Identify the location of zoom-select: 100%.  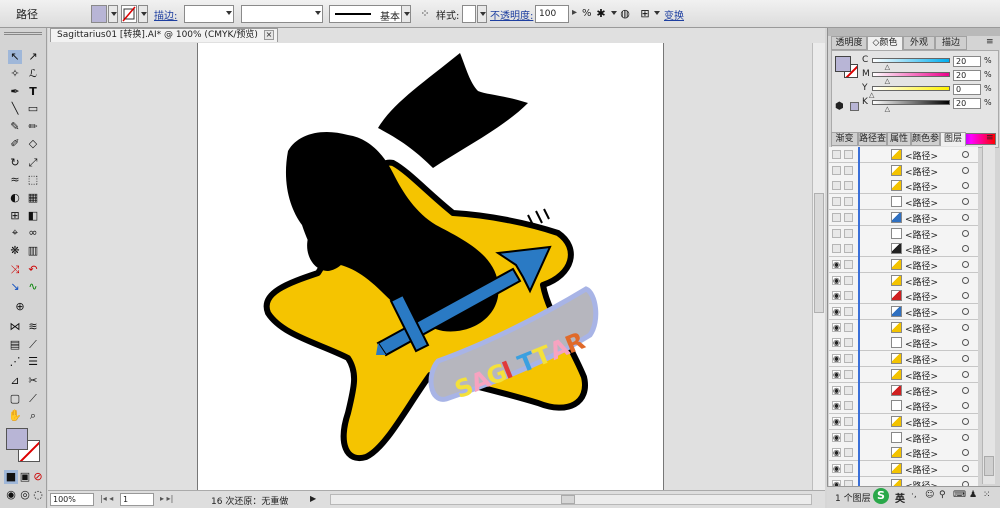
(72, 499).